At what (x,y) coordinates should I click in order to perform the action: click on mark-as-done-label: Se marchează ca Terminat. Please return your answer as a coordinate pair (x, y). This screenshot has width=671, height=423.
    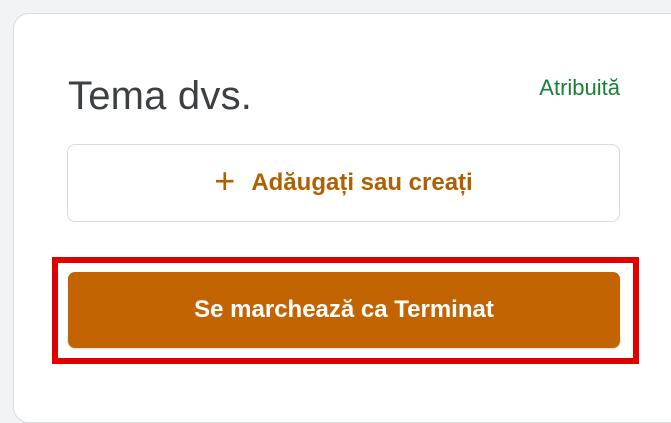
    Looking at the image, I should click on (344, 309).